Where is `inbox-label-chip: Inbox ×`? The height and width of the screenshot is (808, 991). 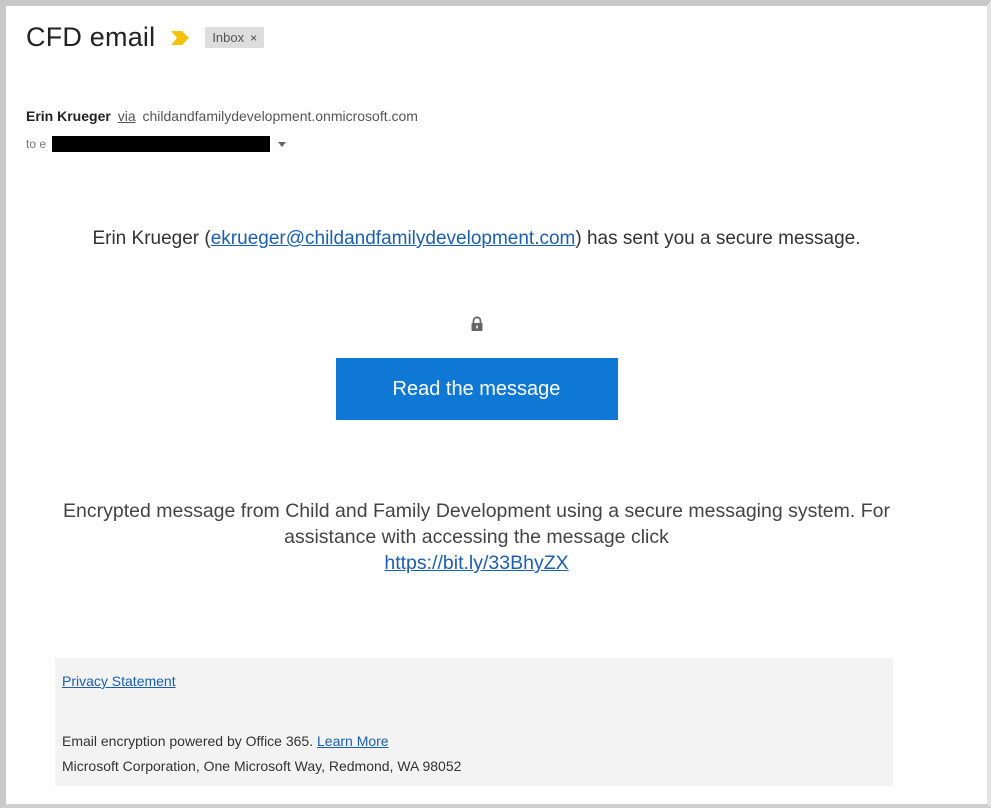 inbox-label-chip: Inbox × is located at coordinates (235, 37).